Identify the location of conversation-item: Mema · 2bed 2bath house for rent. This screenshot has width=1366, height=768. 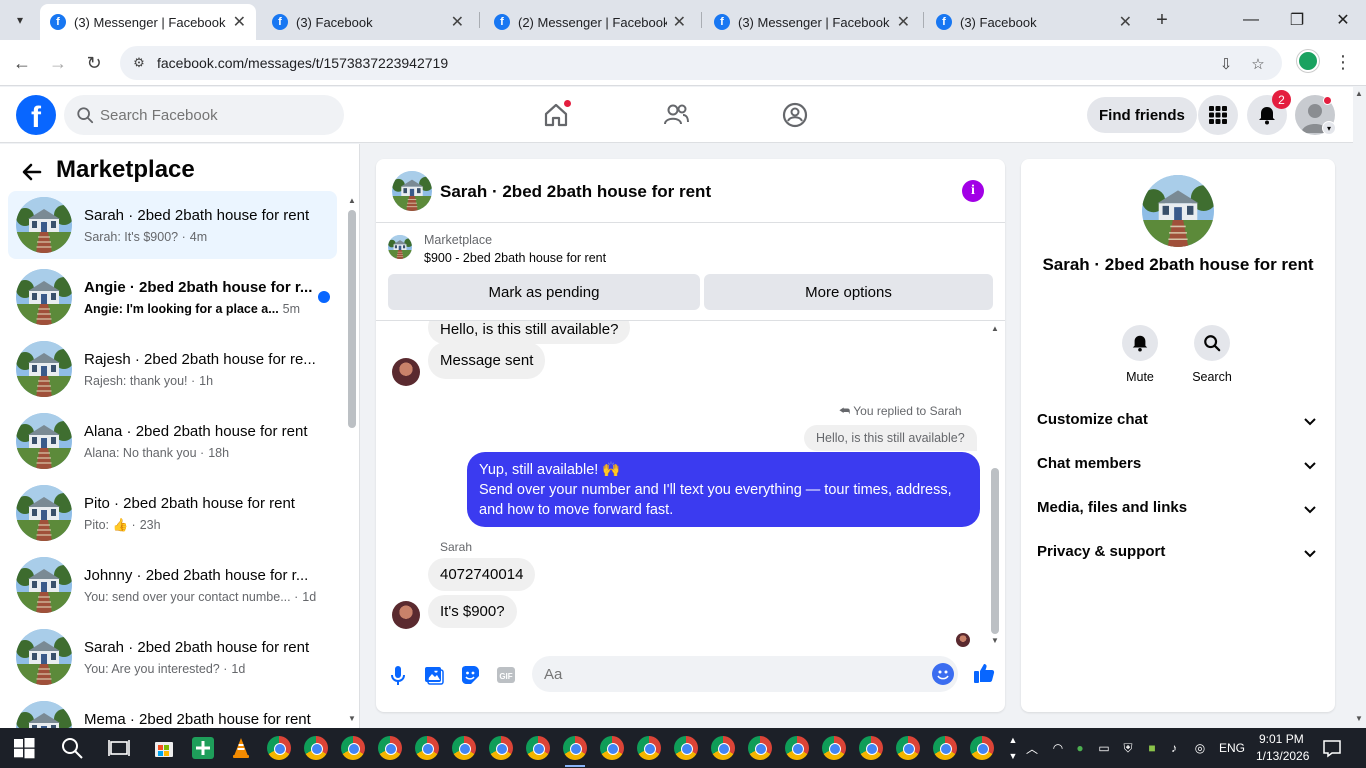
(172, 711).